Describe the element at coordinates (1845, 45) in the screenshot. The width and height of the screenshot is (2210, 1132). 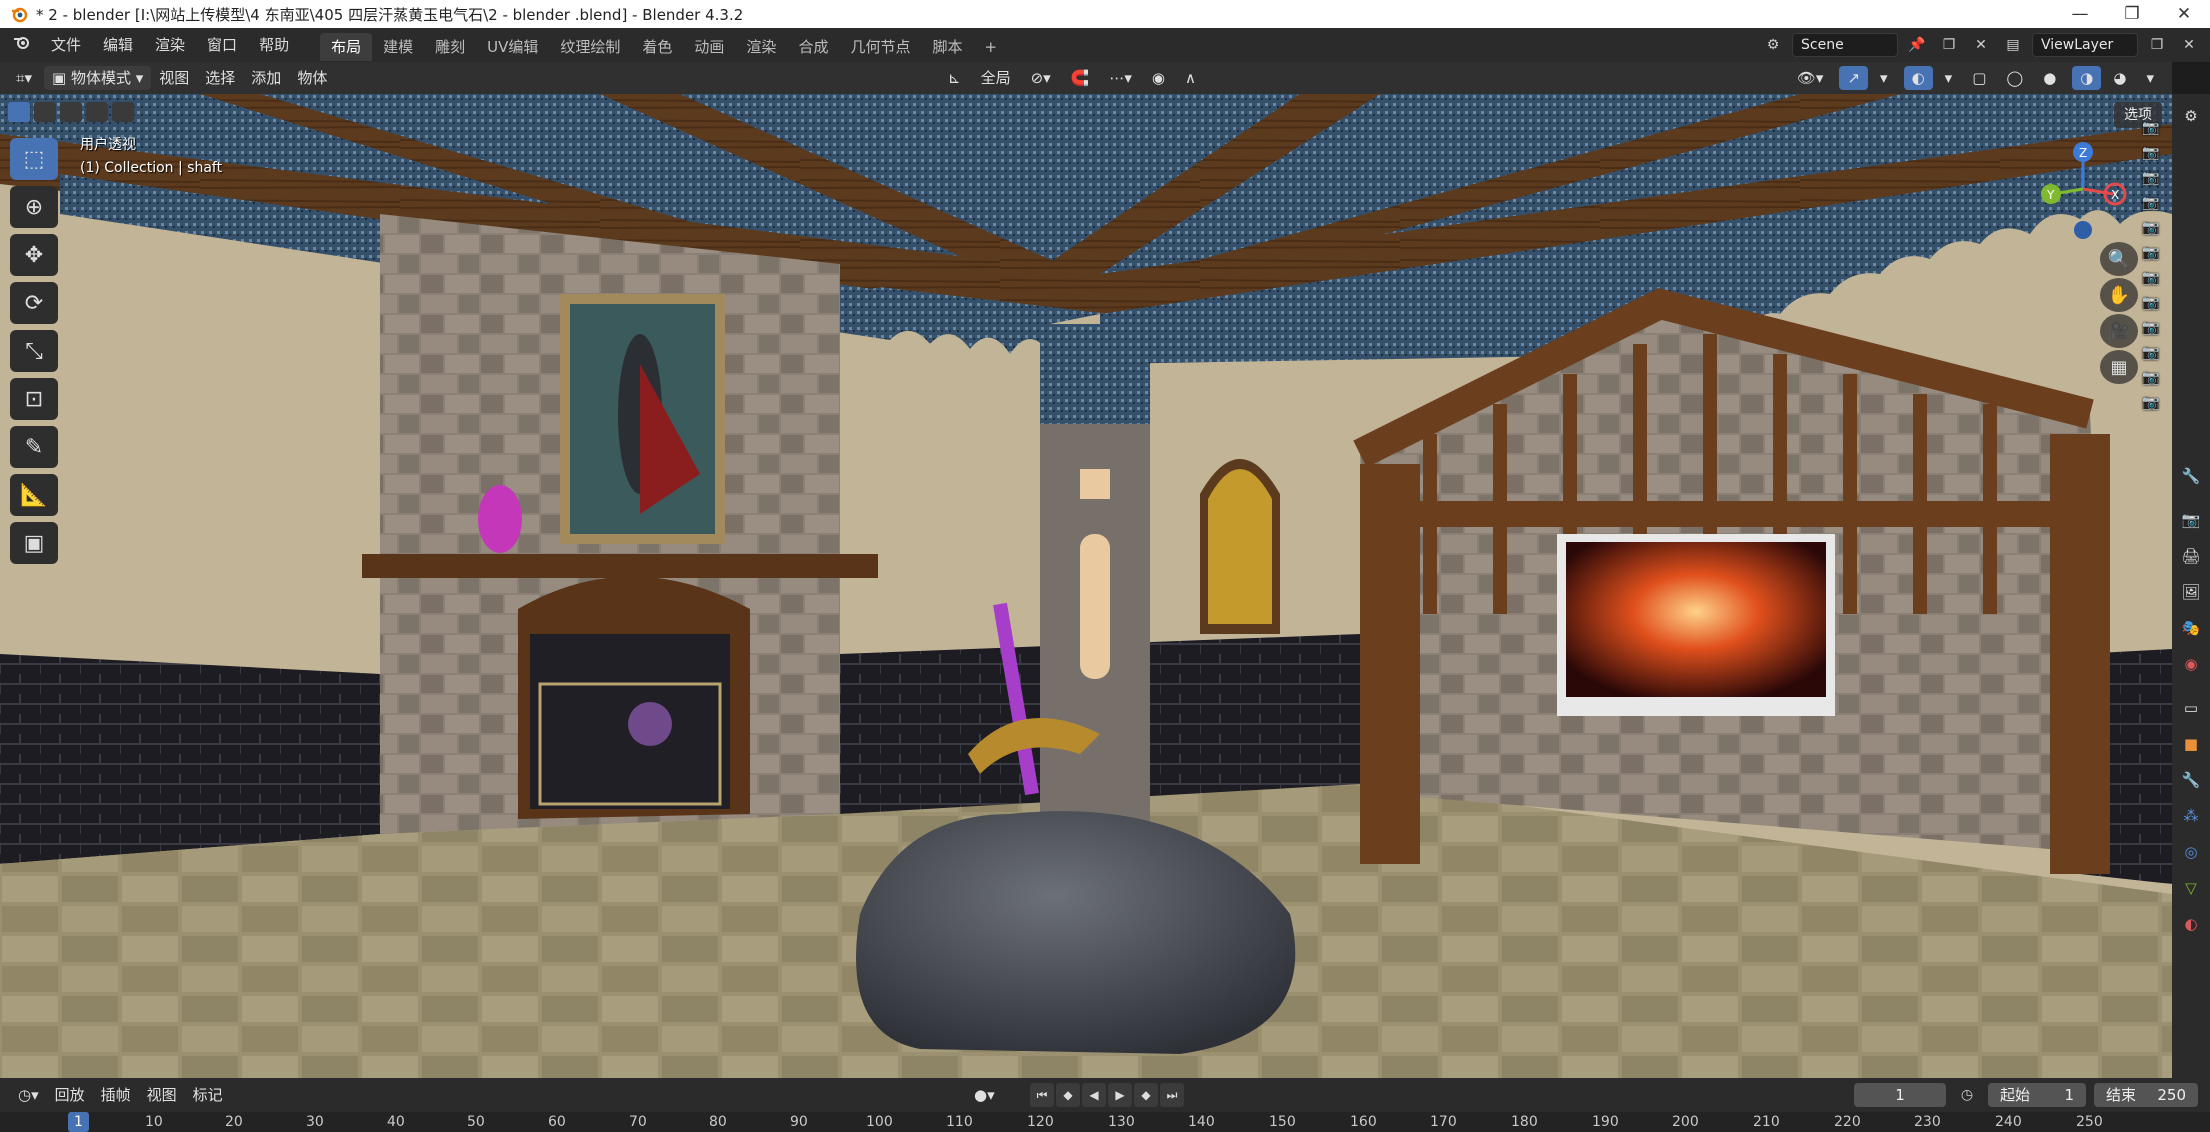
I see `scene-name-field: Scene` at that location.